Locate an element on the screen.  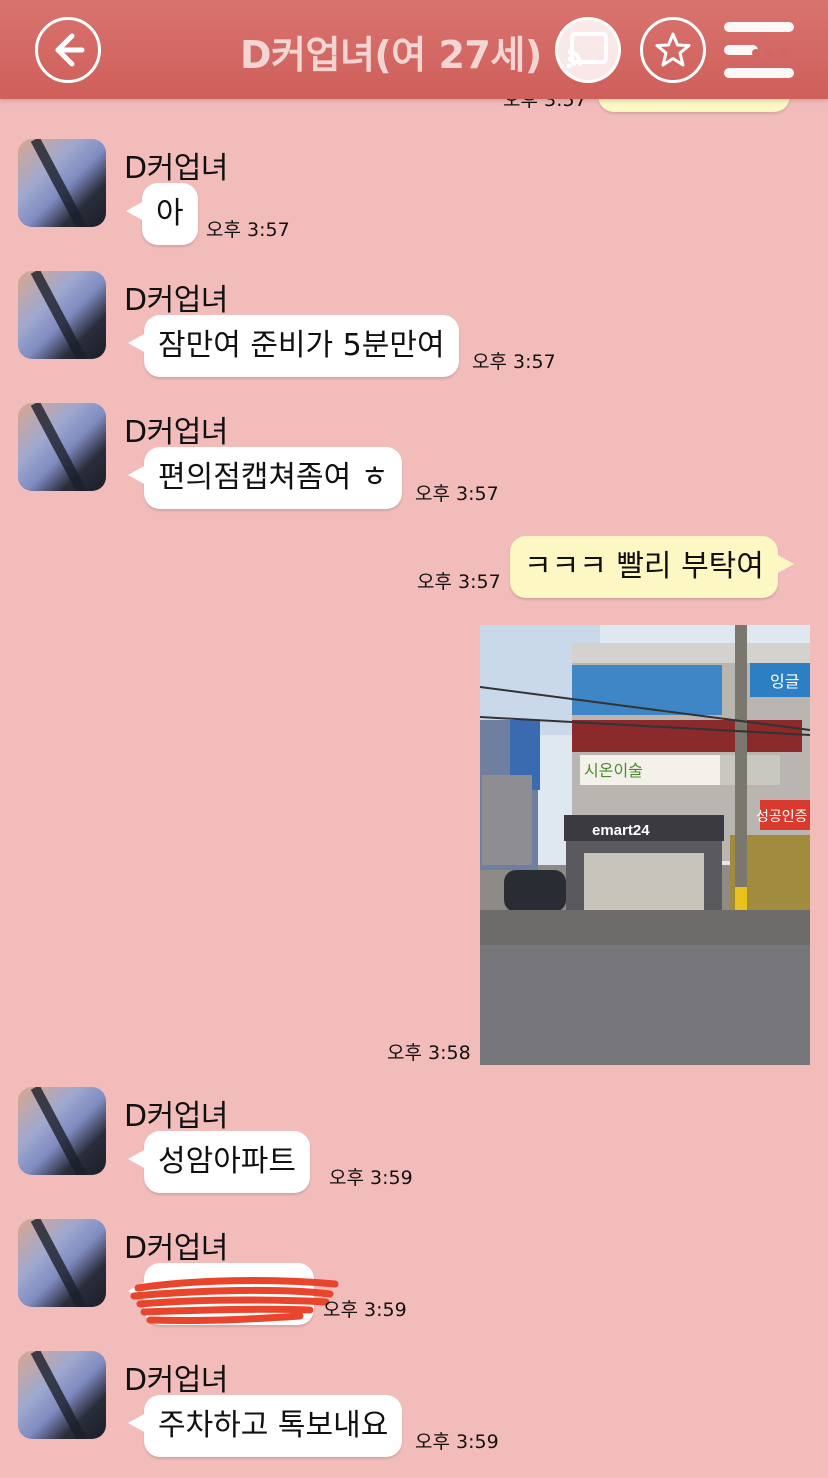
cast-icon is located at coordinates (587, 50).